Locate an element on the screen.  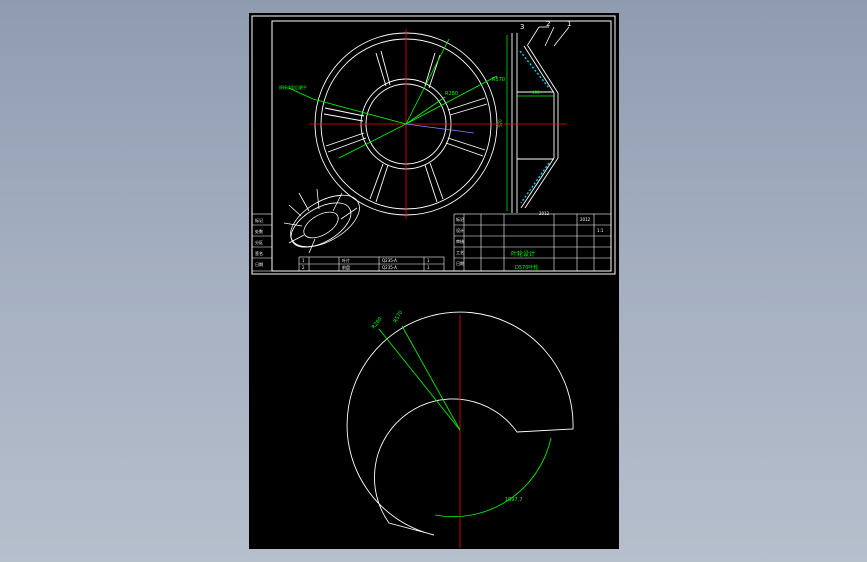
impeller-side-section is located at coordinates (535, 123).